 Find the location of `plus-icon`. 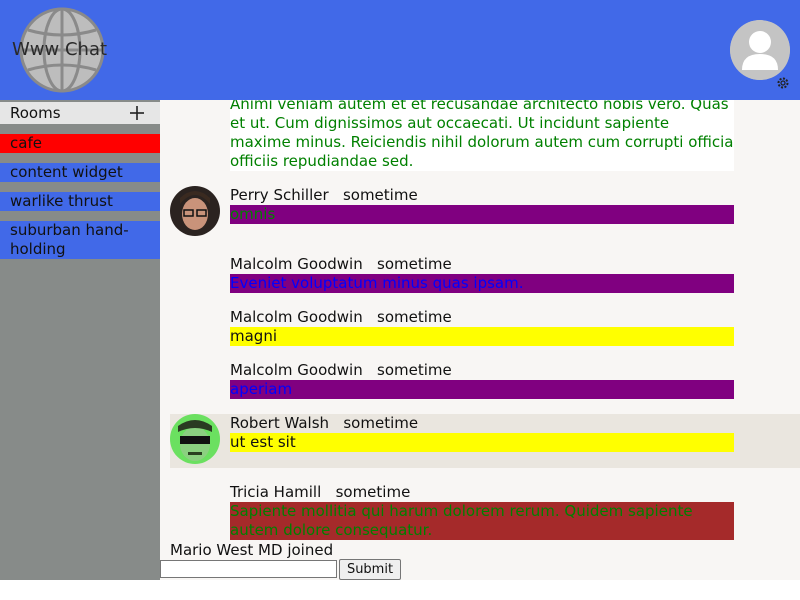

plus-icon is located at coordinates (137, 113).